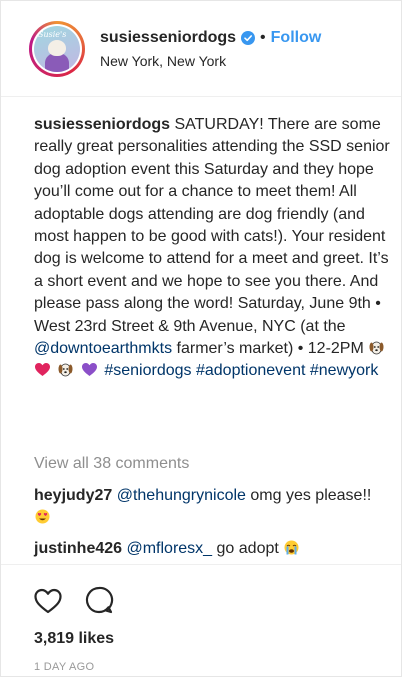 This screenshot has height=677, width=402. What do you see at coordinates (111, 464) in the screenshot?
I see `view-all-comments-link: View all 38 comments` at bounding box center [111, 464].